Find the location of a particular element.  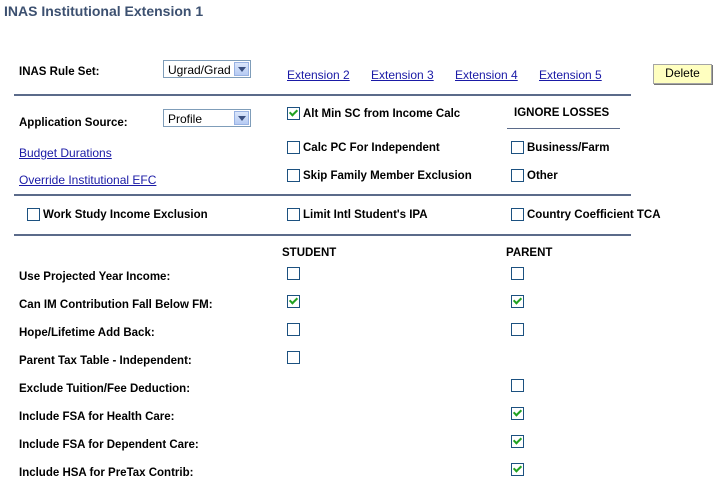

alt-min-sc-checkbox is located at coordinates (293, 113).